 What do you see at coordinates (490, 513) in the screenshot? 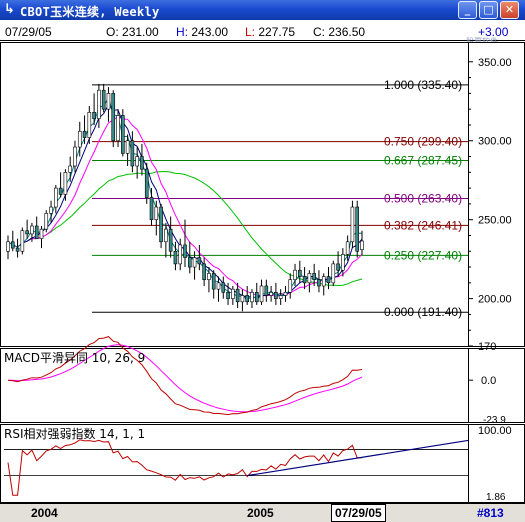
I see `bar-count: #813` at bounding box center [490, 513].